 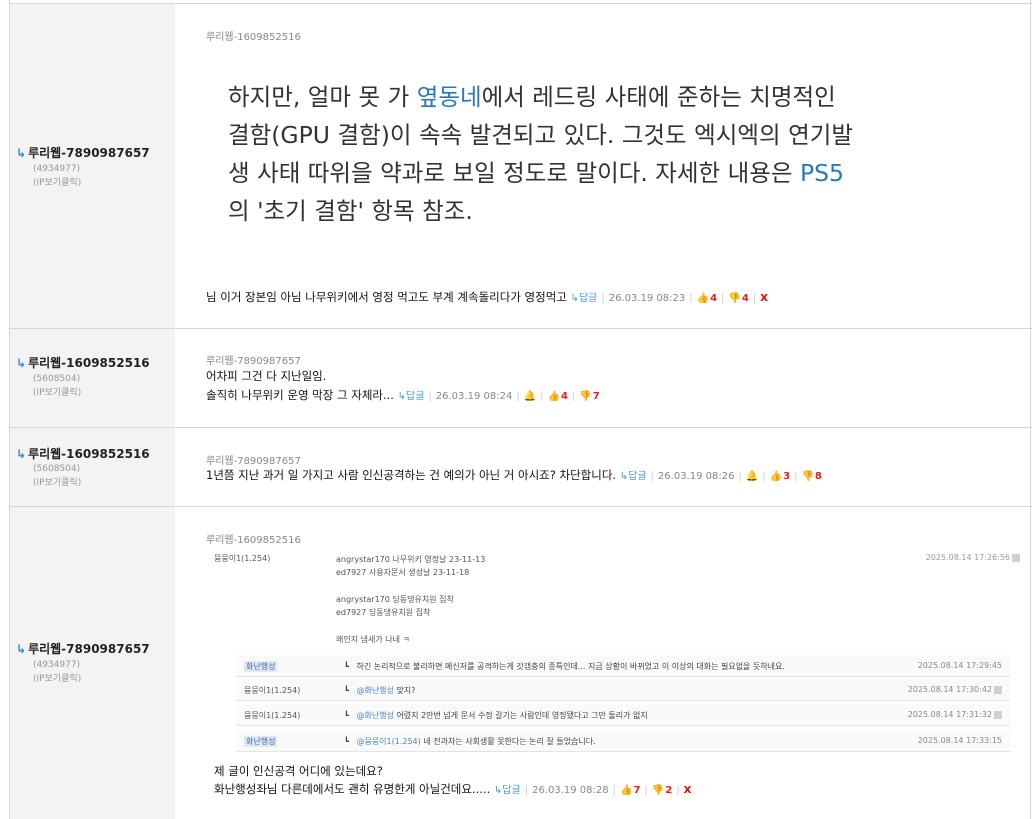 What do you see at coordinates (540, 135) in the screenshot?
I see `quoted-text-line: 결함(GPU 결함)이 속속 발견되고 있다. 그것도 엑시엑의 연기발` at bounding box center [540, 135].